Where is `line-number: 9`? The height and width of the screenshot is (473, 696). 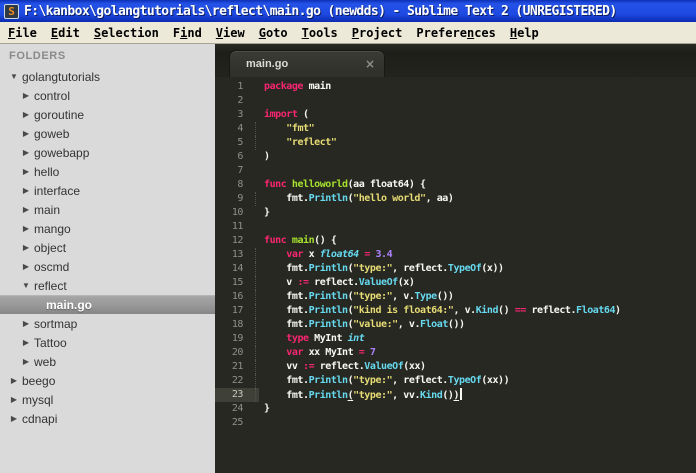
line-number: 9 is located at coordinates (240, 198).